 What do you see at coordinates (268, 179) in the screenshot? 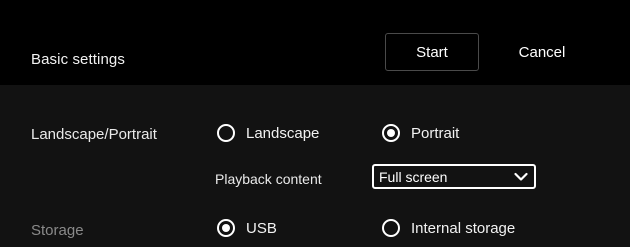
I see `playback-content-label: Playback content` at bounding box center [268, 179].